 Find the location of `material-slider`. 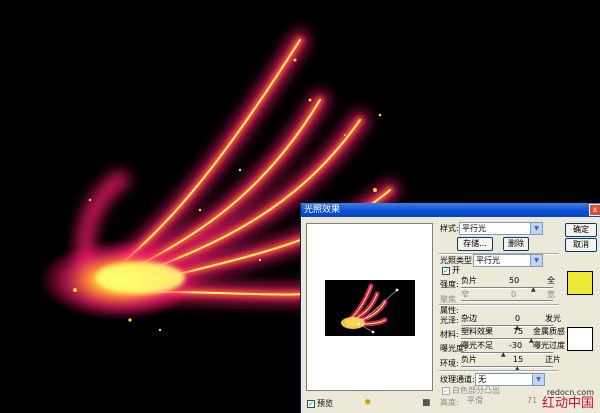

material-slider is located at coordinates (507, 339).